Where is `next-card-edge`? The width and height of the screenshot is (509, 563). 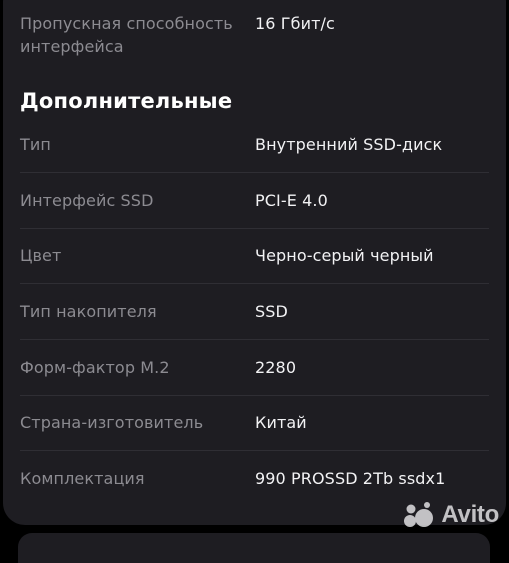 next-card-edge is located at coordinates (254, 548).